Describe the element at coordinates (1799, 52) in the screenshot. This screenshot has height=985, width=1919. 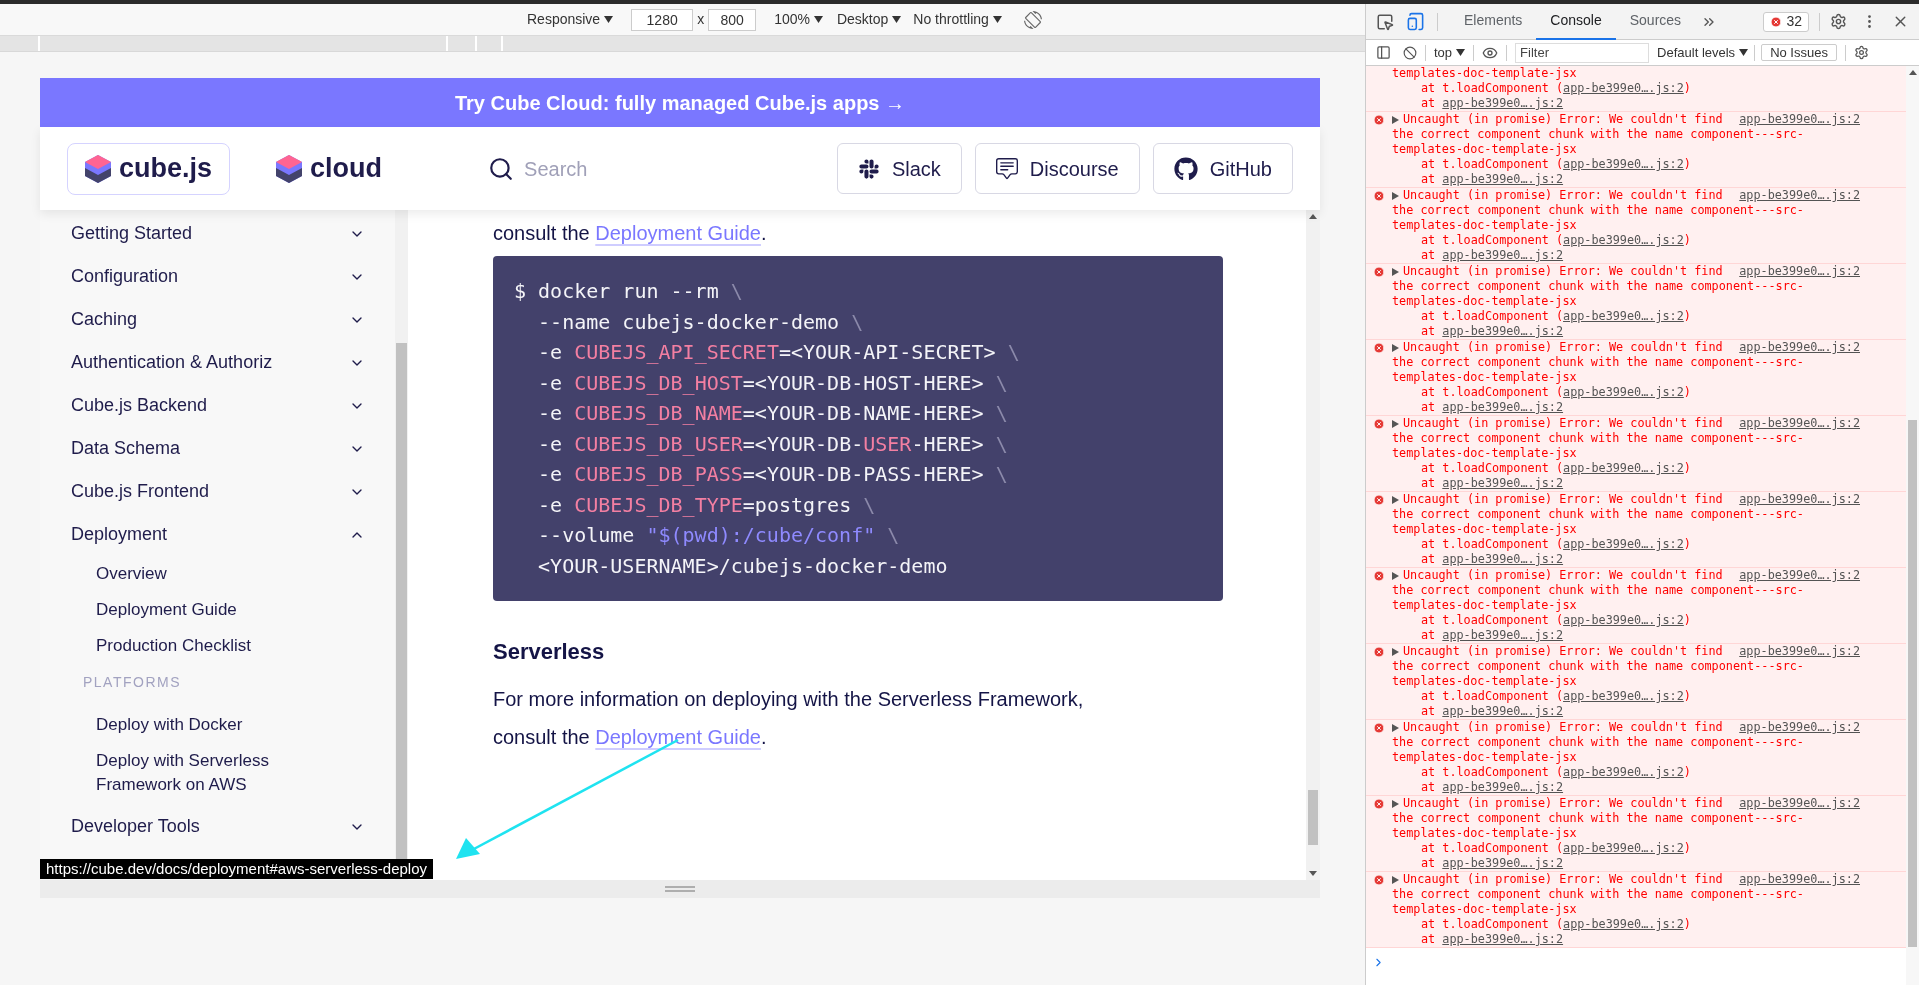
I see `issues-button: No Issues` at that location.